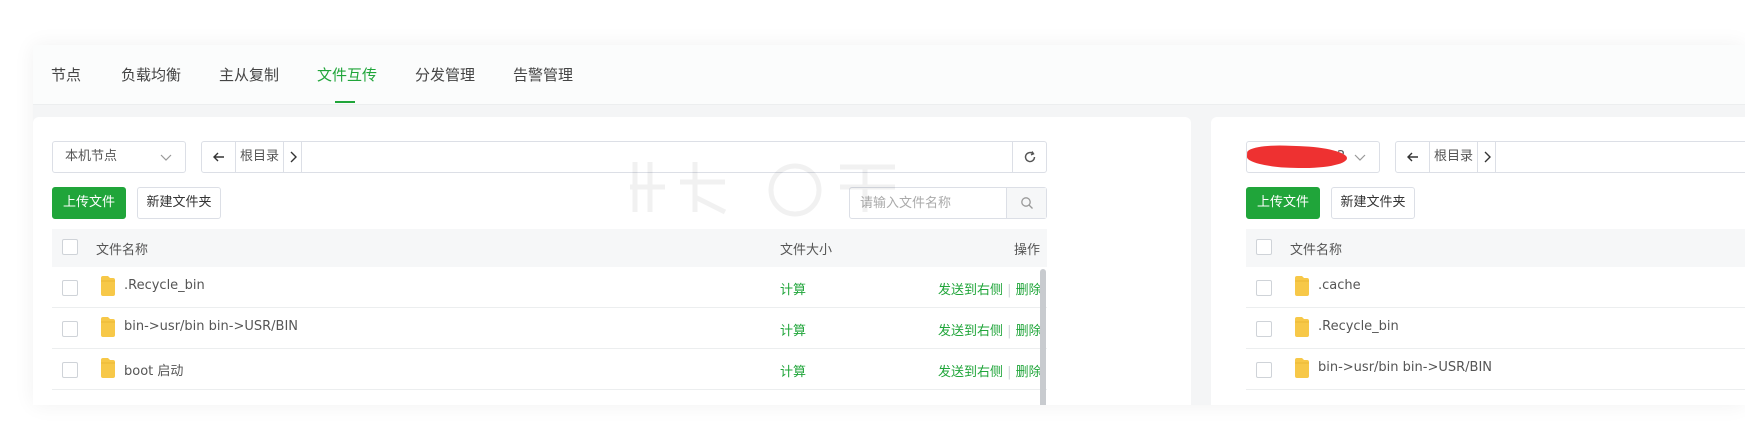  I want to click on search-button, so click(1026, 203).